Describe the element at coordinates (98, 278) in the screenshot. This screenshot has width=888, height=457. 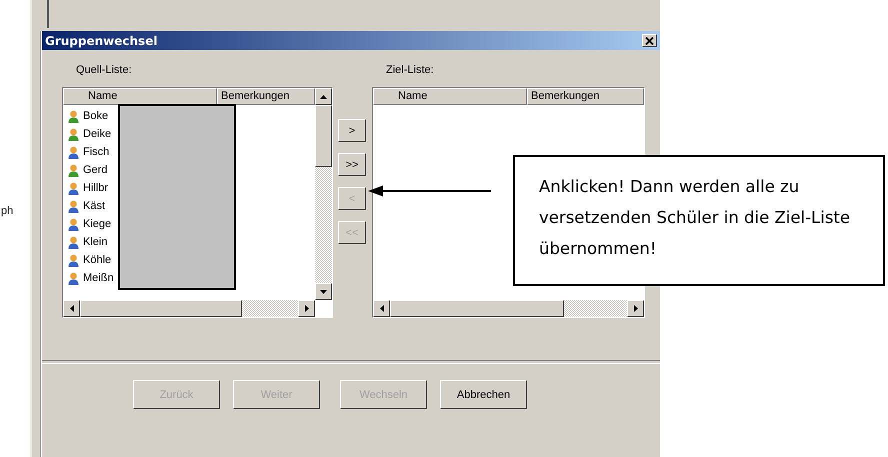
I see `student-name: Meißn` at that location.